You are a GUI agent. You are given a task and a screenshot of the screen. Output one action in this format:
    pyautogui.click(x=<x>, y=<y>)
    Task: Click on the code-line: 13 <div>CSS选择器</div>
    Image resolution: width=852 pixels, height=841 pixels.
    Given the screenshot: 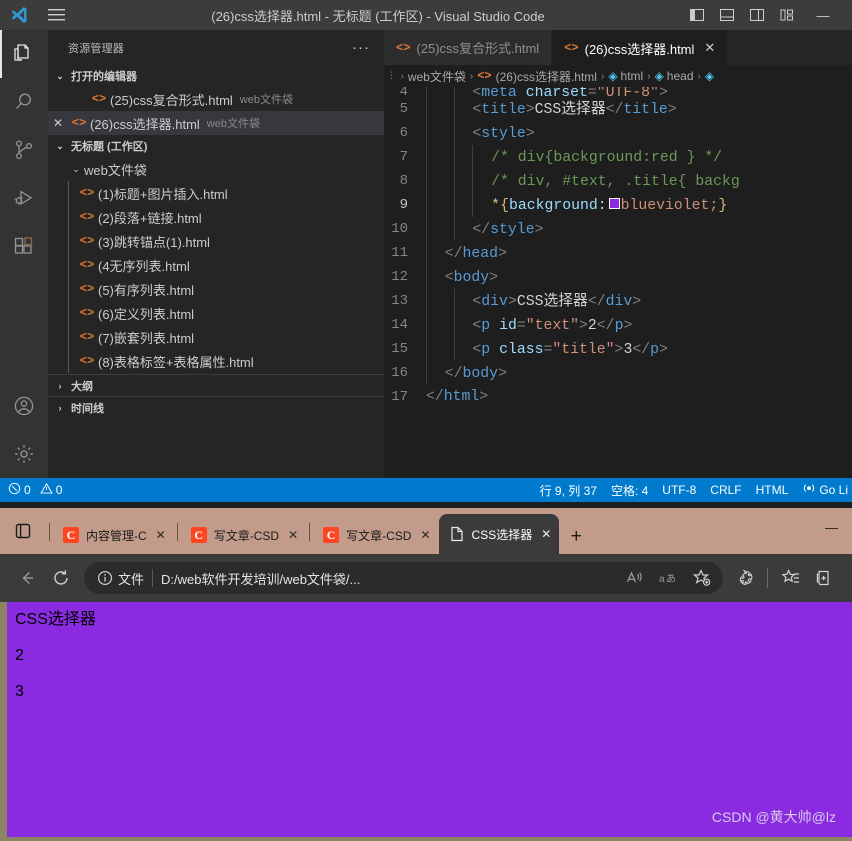 What is the action you would take?
    pyautogui.click(x=618, y=300)
    